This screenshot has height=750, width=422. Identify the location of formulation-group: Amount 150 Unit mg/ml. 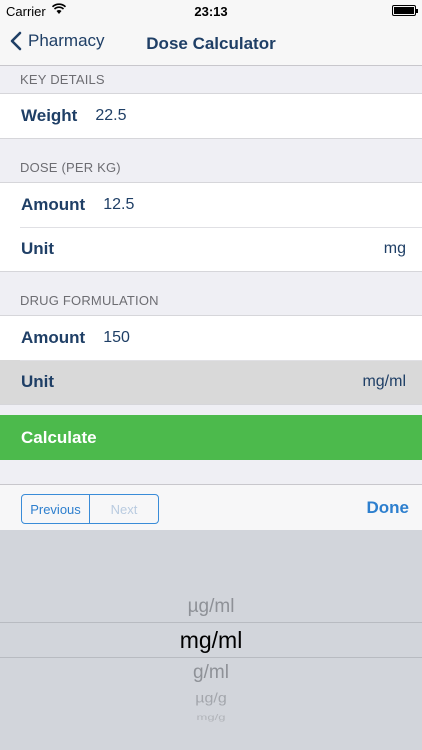
(211, 360).